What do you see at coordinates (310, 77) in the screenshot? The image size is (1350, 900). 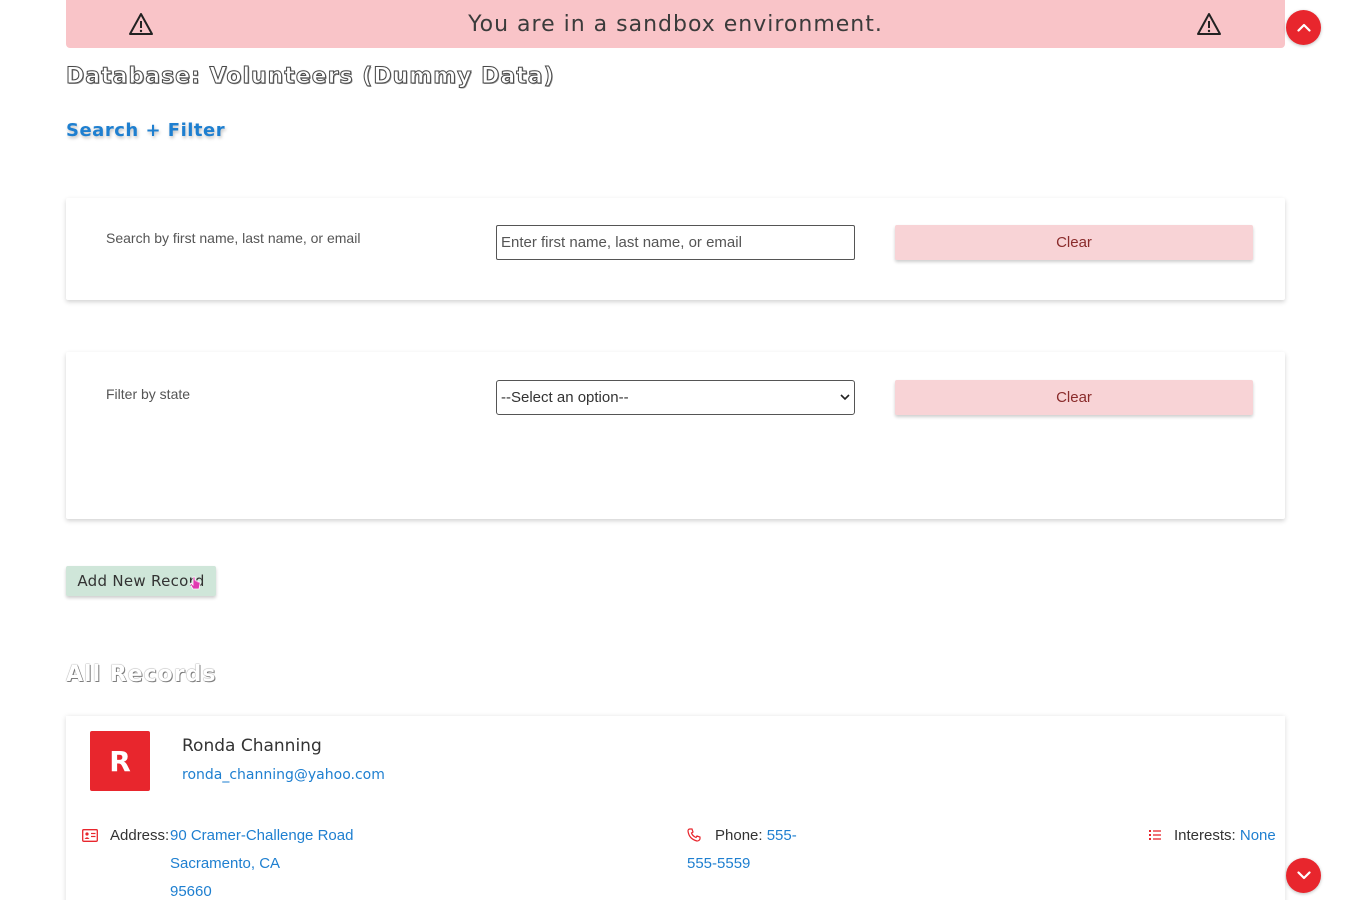 I see `page-title: Database: Volunteers (Dummy Data)` at bounding box center [310, 77].